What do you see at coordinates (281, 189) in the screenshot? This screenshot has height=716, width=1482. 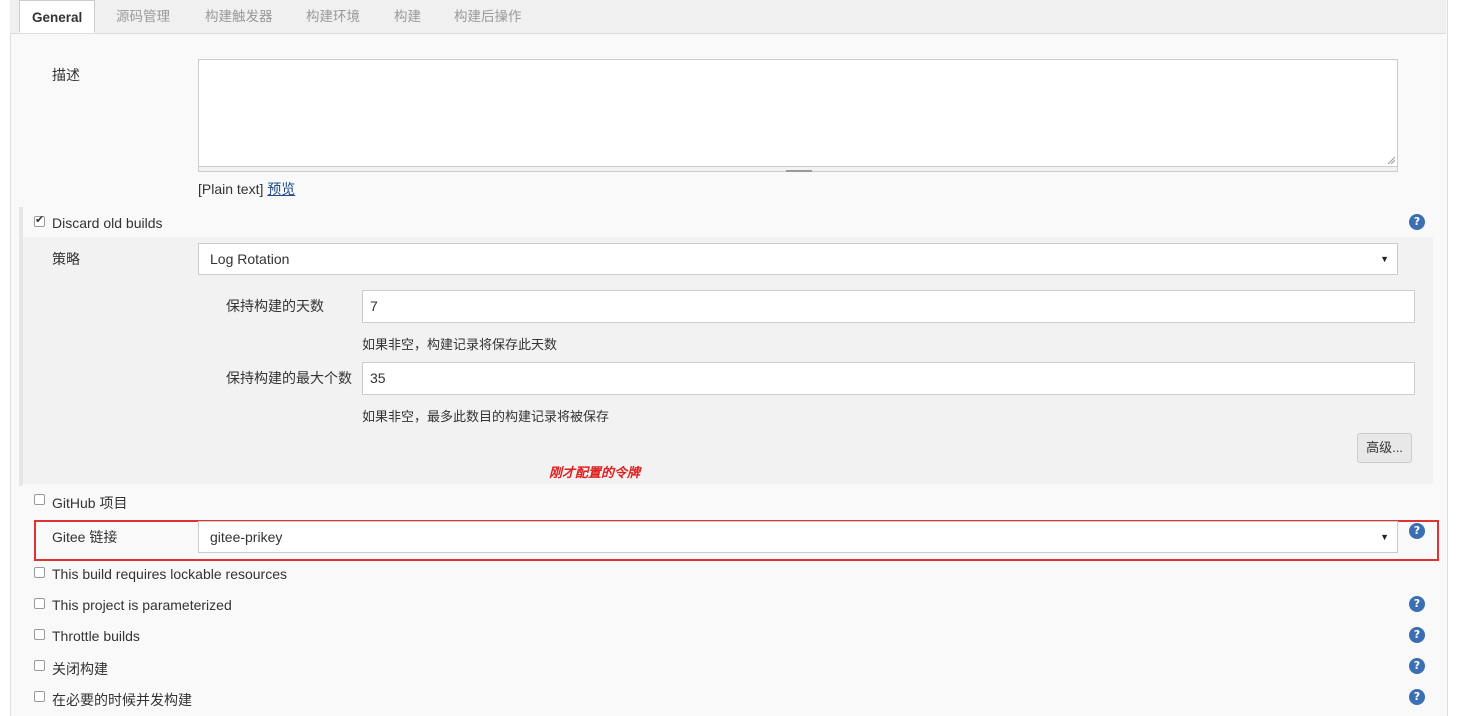 I see `preview-link: 预览` at bounding box center [281, 189].